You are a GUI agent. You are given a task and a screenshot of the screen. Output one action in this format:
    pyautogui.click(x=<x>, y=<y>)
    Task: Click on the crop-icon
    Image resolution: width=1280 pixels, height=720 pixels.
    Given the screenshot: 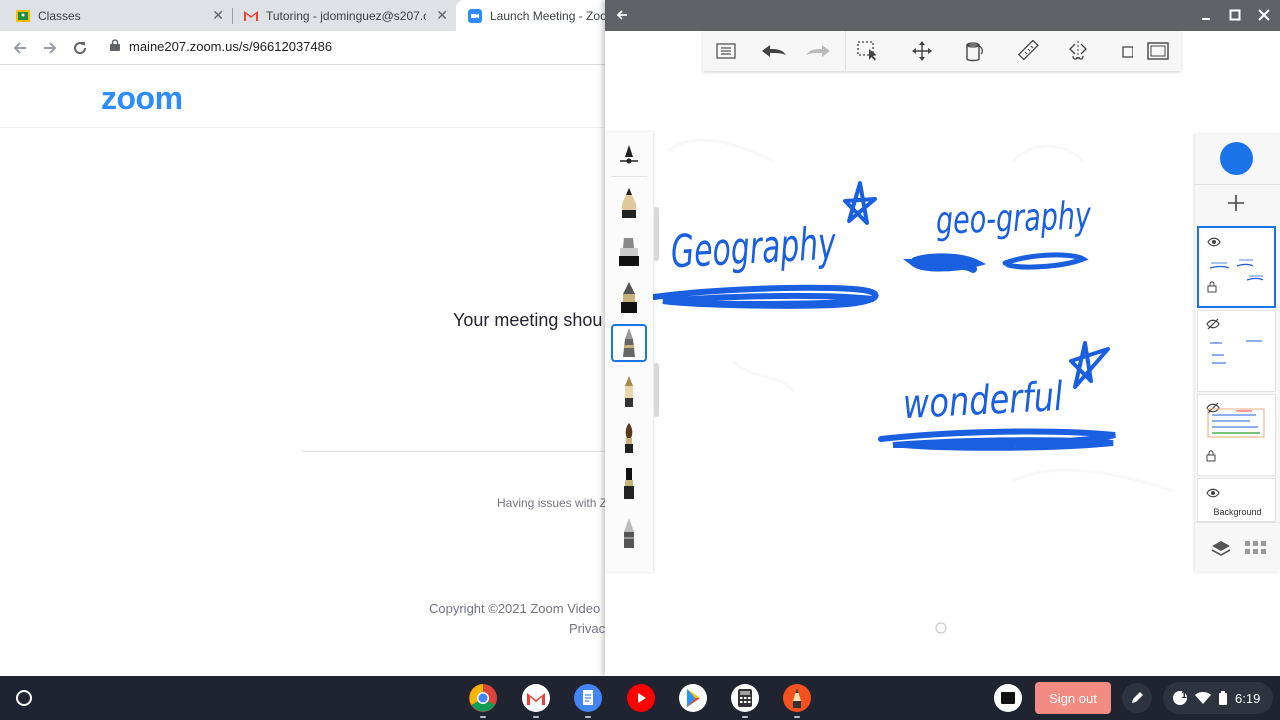 What is the action you would take?
    pyautogui.click(x=1127, y=52)
    